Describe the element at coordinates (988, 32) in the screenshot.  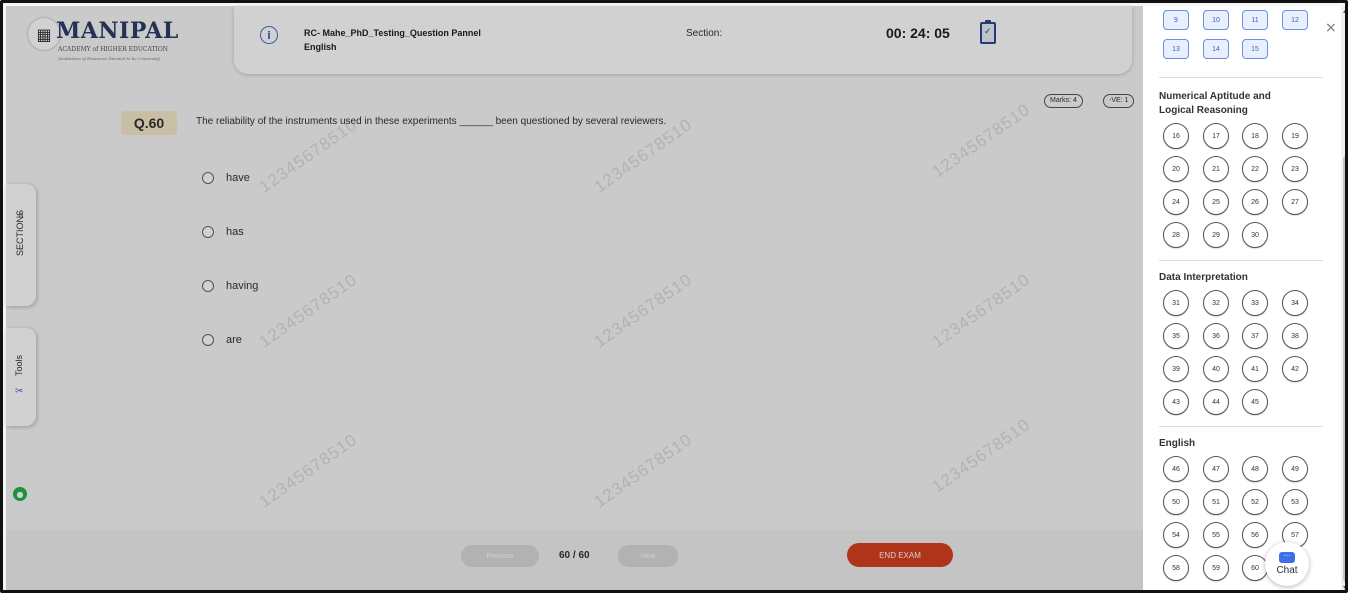
I see `clipboard-icon` at that location.